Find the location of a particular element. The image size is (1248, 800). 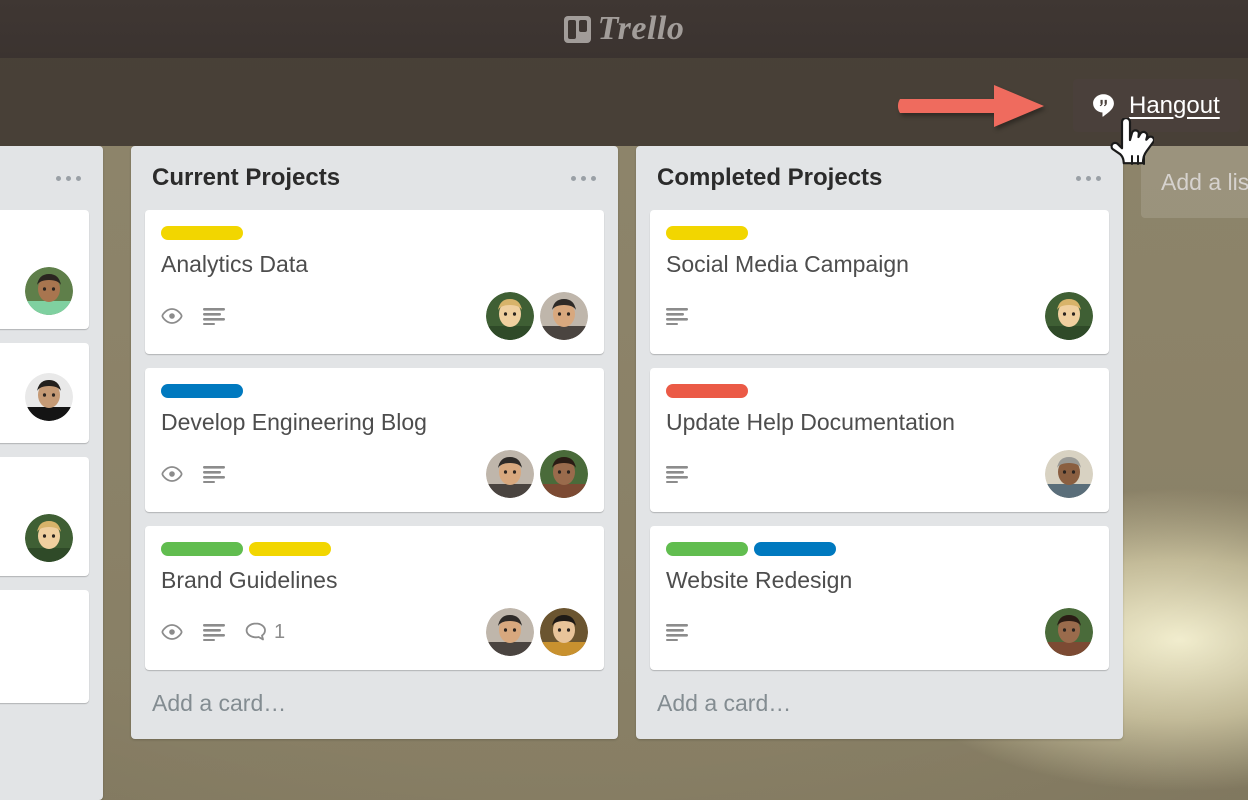

card-list: % in Q3 % by nsion is located at coordinates (51, 457).